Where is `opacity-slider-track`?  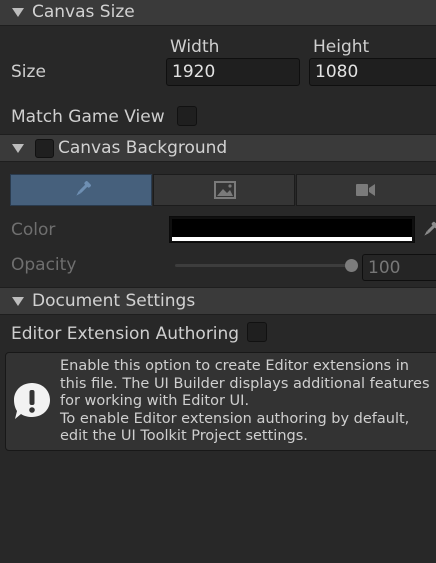 opacity-slider-track is located at coordinates (263, 265).